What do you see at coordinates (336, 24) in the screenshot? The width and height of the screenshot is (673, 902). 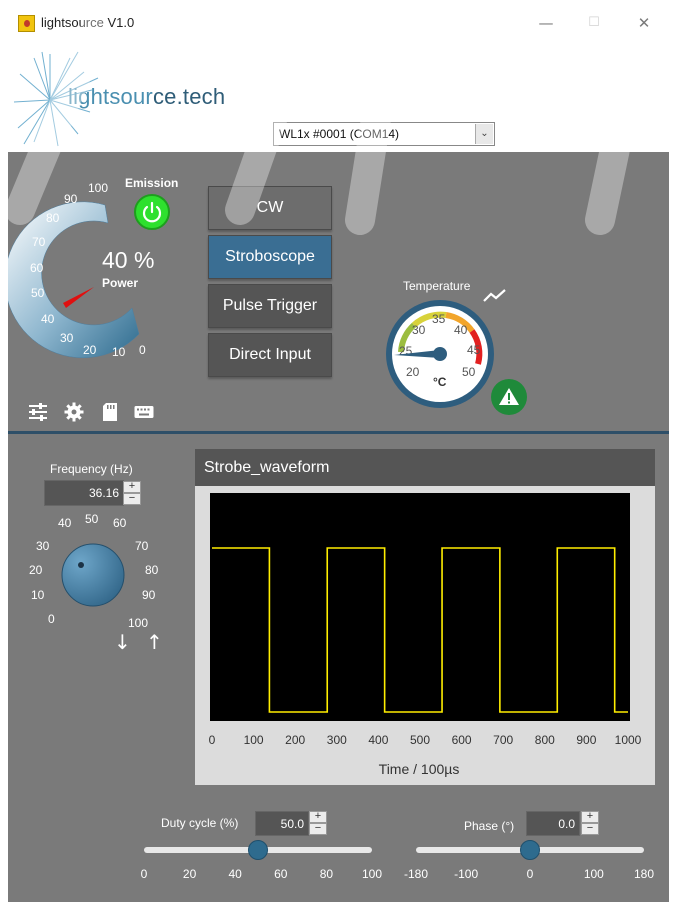 I see `title-bar: lightsource V1.0 — ☐ ✕` at bounding box center [336, 24].